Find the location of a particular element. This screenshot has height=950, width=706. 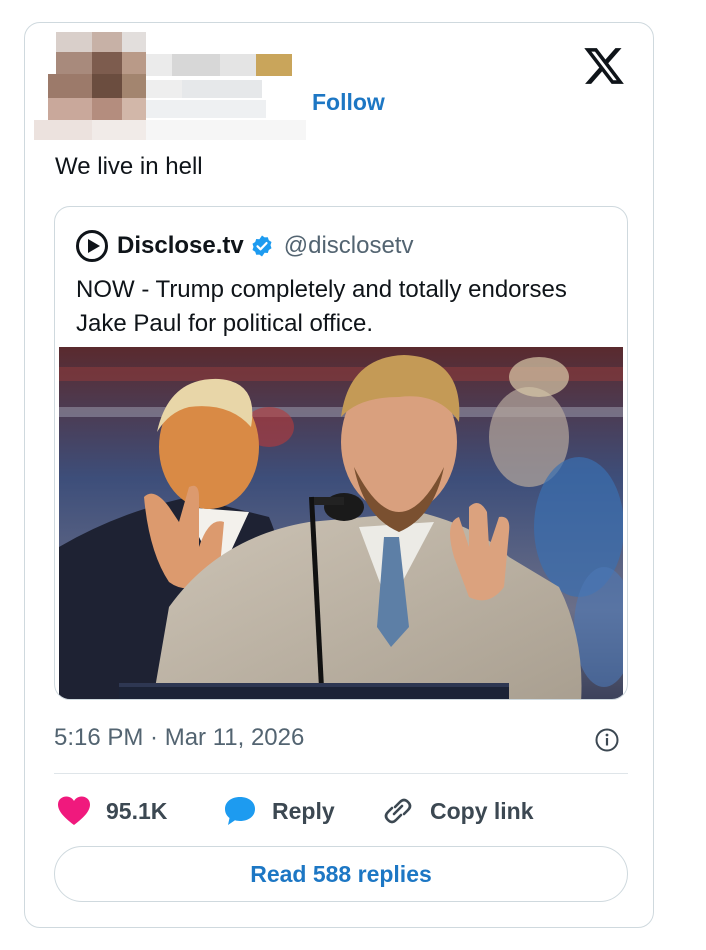

x-logo-icon is located at coordinates (604, 66).